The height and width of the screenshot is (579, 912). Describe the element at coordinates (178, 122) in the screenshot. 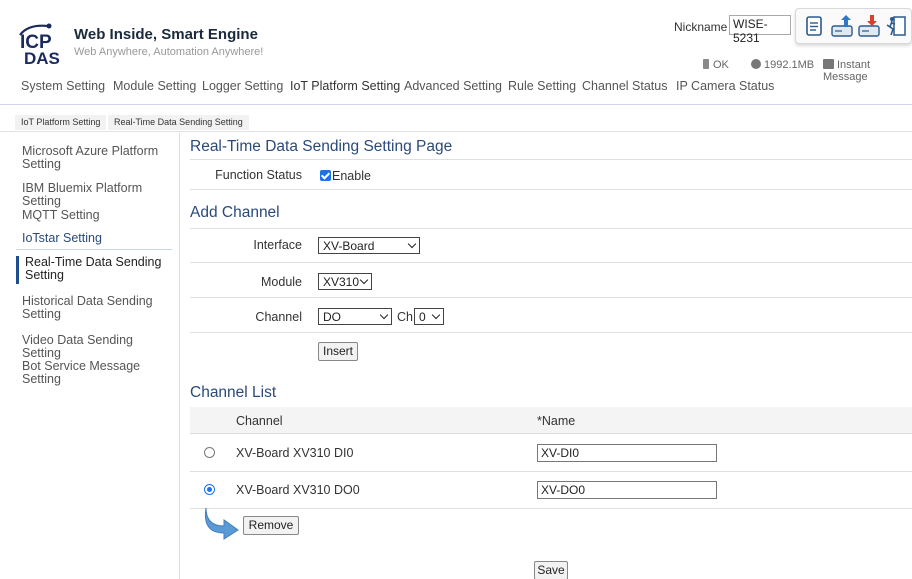

I see `breadcrumb-item-realtime: Real-Time Data Sending Setting` at that location.